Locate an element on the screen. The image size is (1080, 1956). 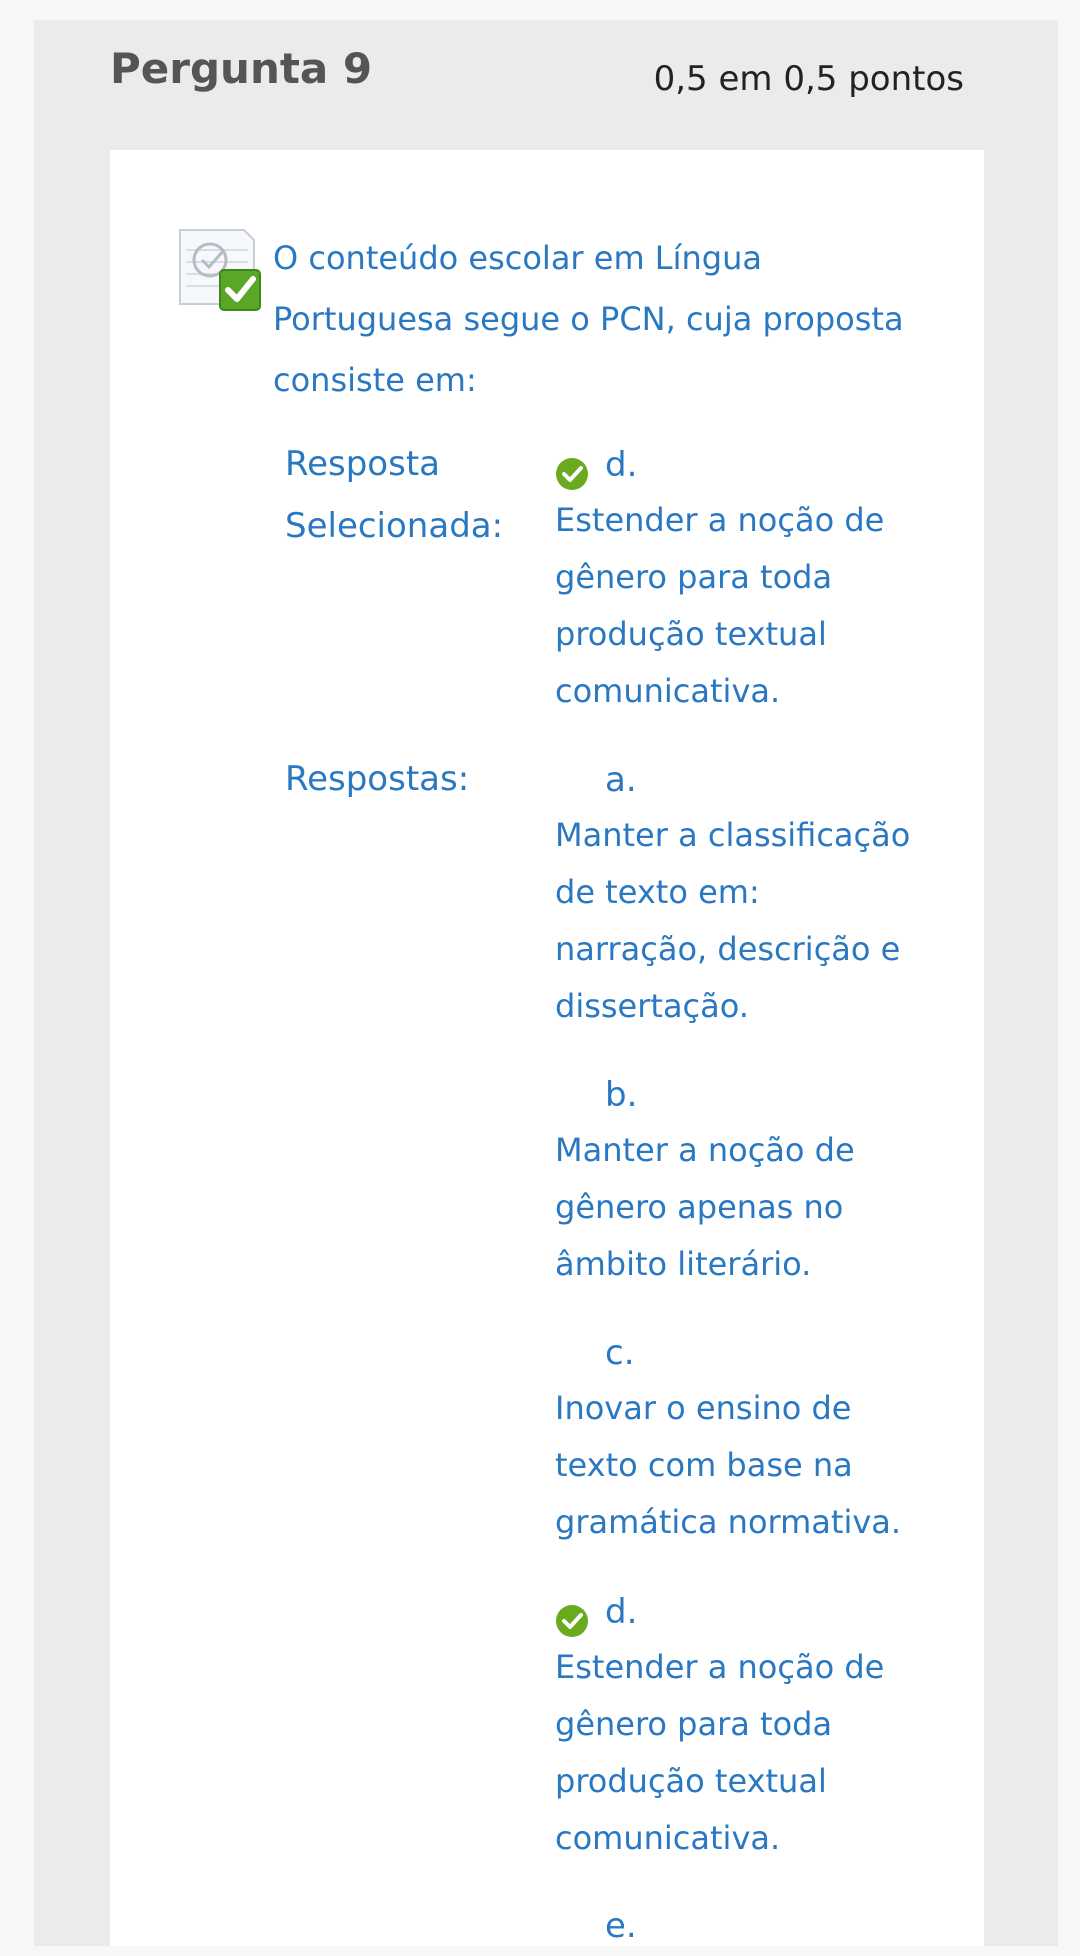
answers-label: Respostas: is located at coordinates (377, 779).